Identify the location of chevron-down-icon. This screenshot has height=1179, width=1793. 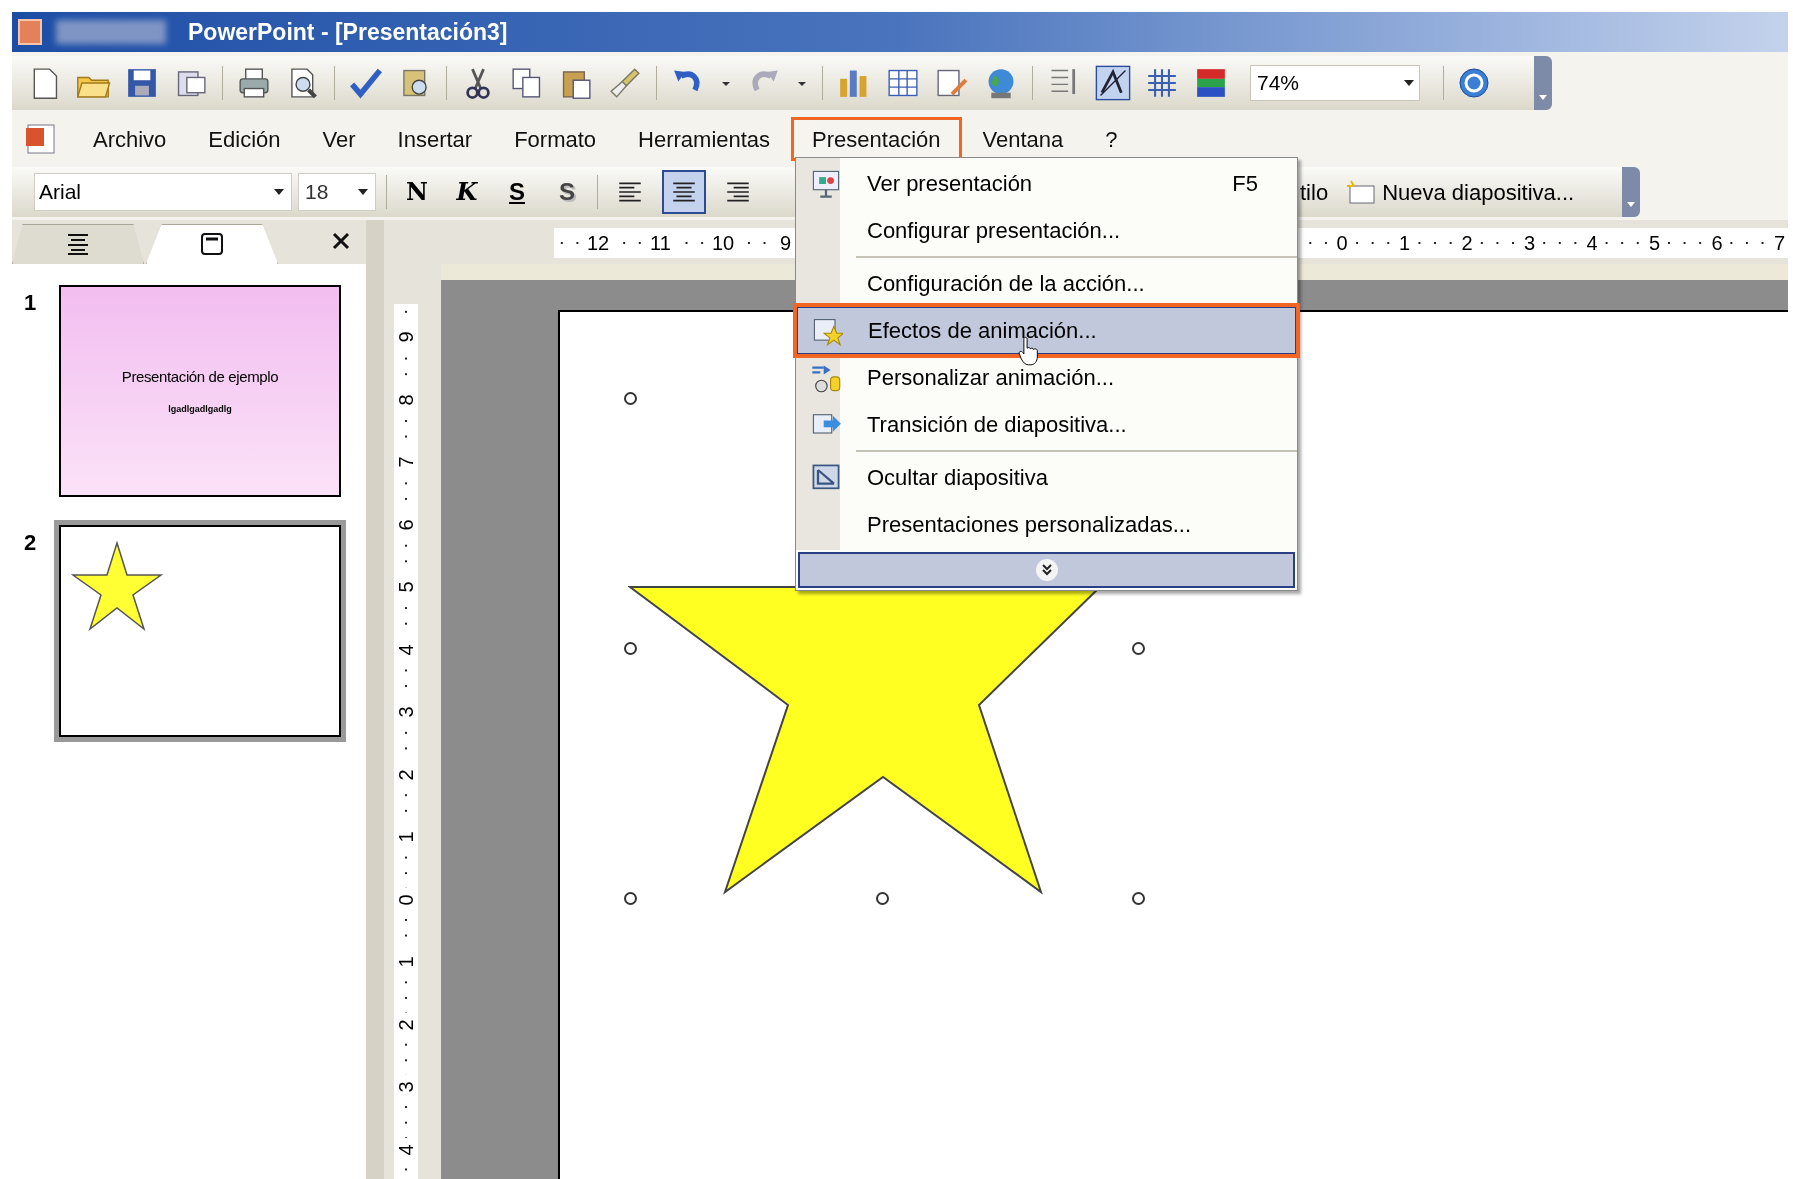
(1046, 570).